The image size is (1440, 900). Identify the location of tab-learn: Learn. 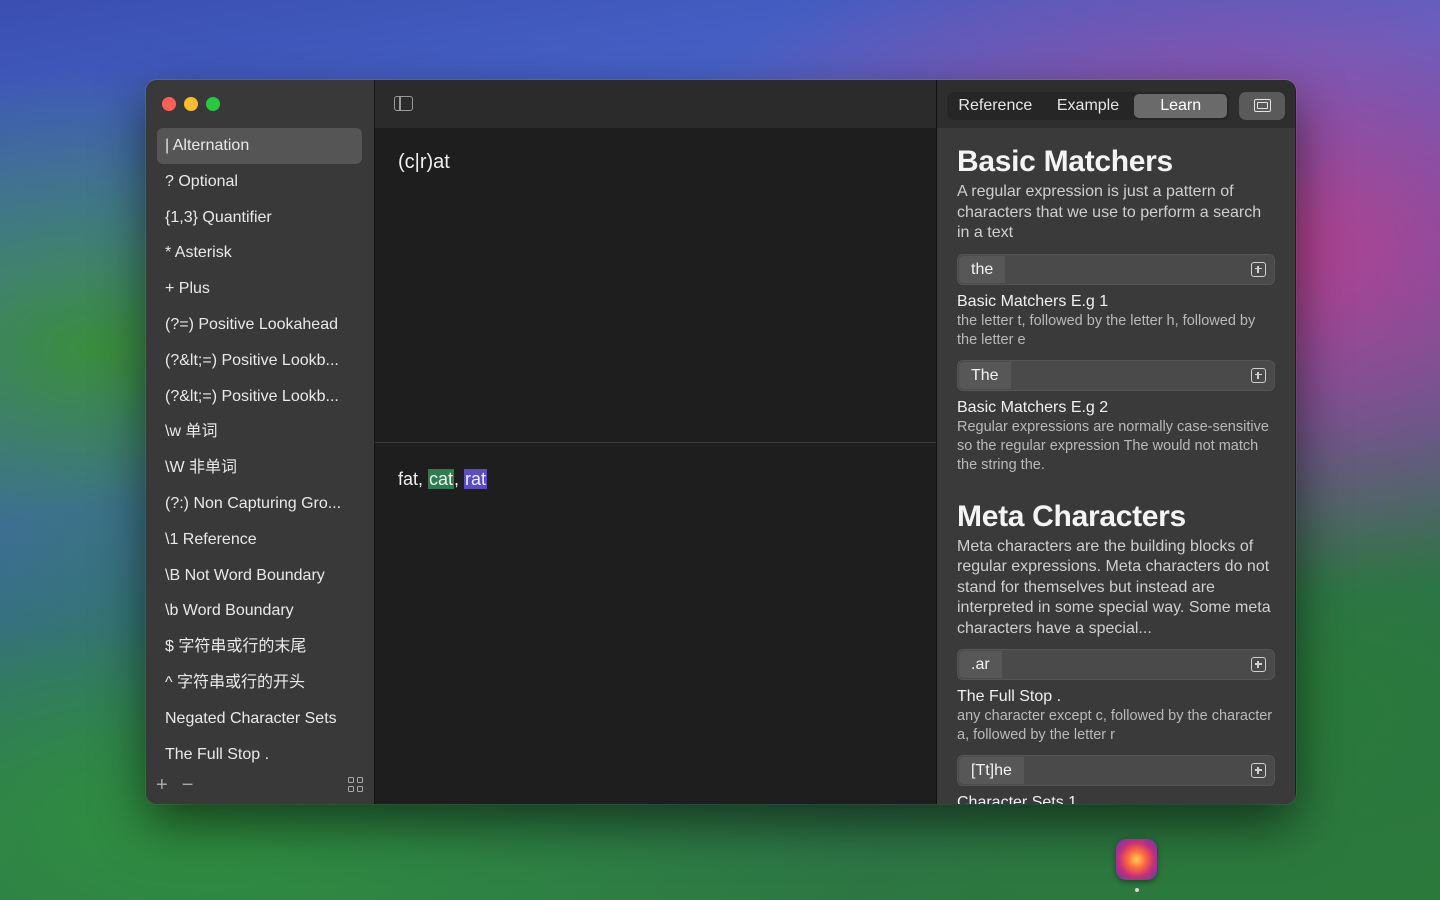
(1181, 106).